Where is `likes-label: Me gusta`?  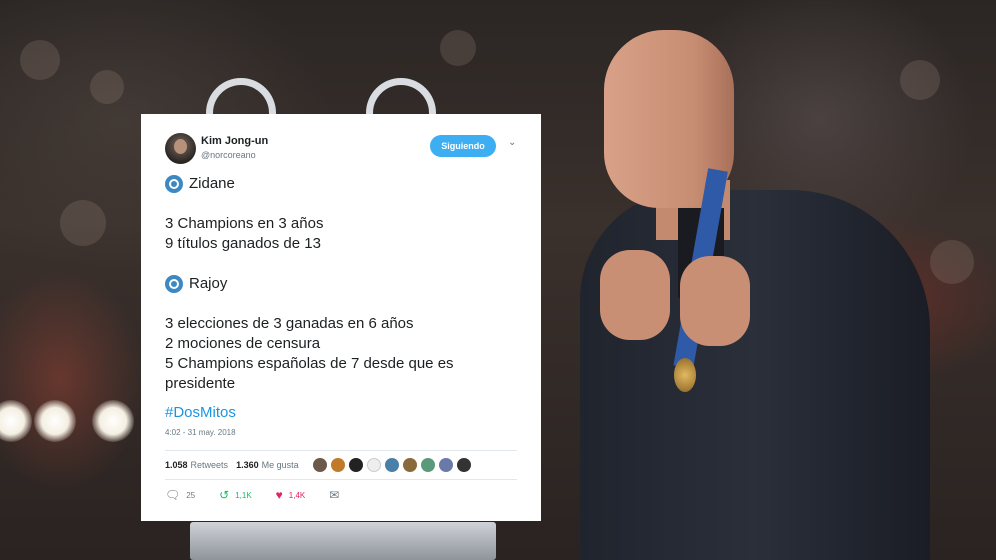 likes-label: Me gusta is located at coordinates (280, 465).